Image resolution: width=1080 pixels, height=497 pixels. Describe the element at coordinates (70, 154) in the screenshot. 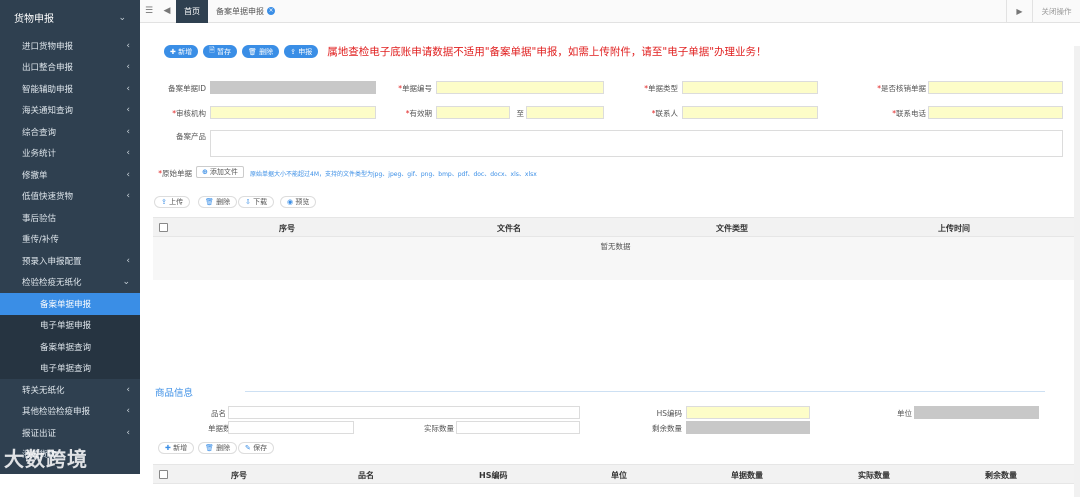

I see `sidebar-item: 业务统计 ‹` at that location.